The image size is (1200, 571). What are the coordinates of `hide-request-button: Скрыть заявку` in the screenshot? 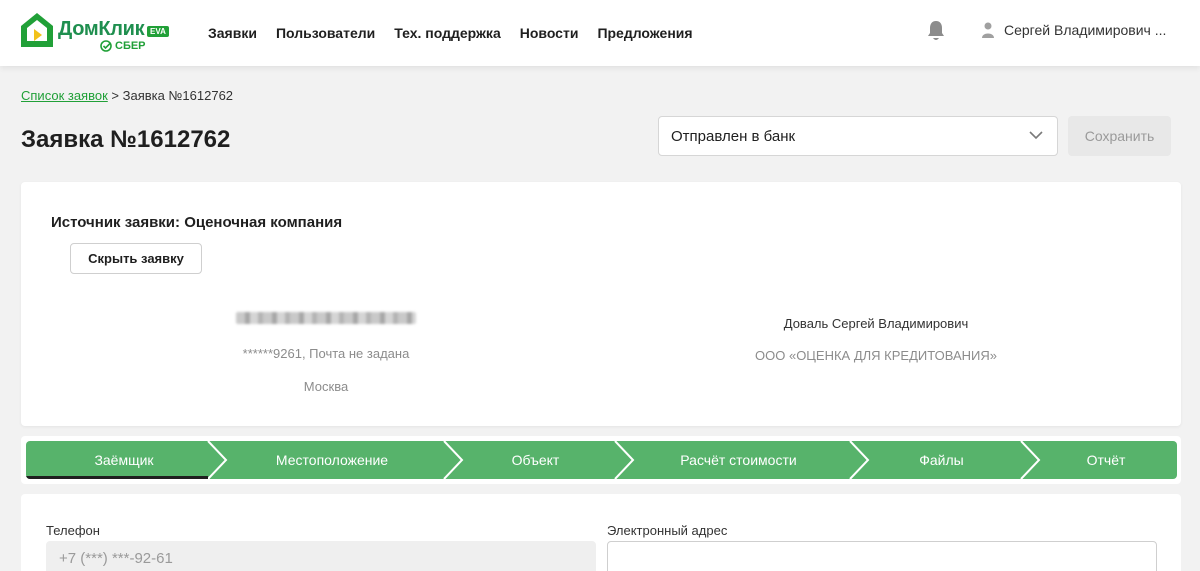 It's located at (136, 258).